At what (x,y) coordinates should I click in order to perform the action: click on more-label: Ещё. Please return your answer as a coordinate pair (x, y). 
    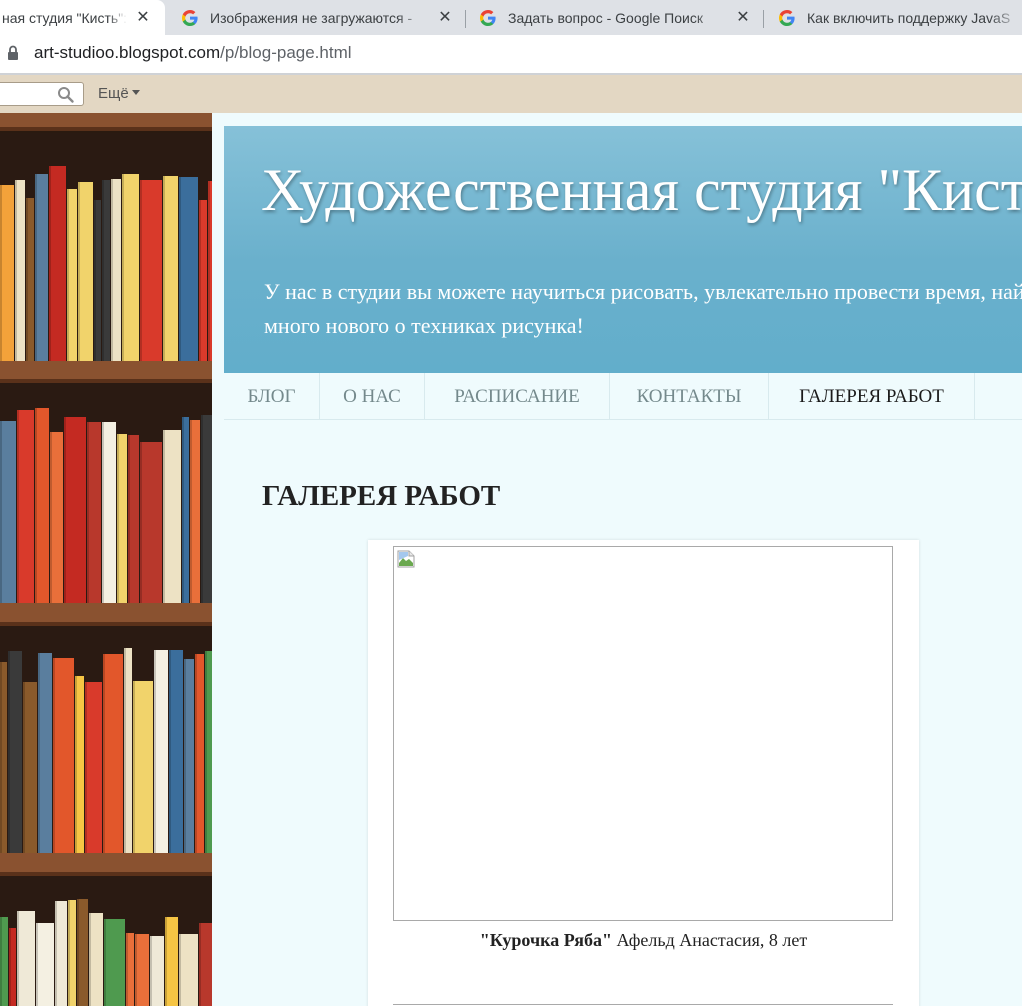
    Looking at the image, I should click on (113, 93).